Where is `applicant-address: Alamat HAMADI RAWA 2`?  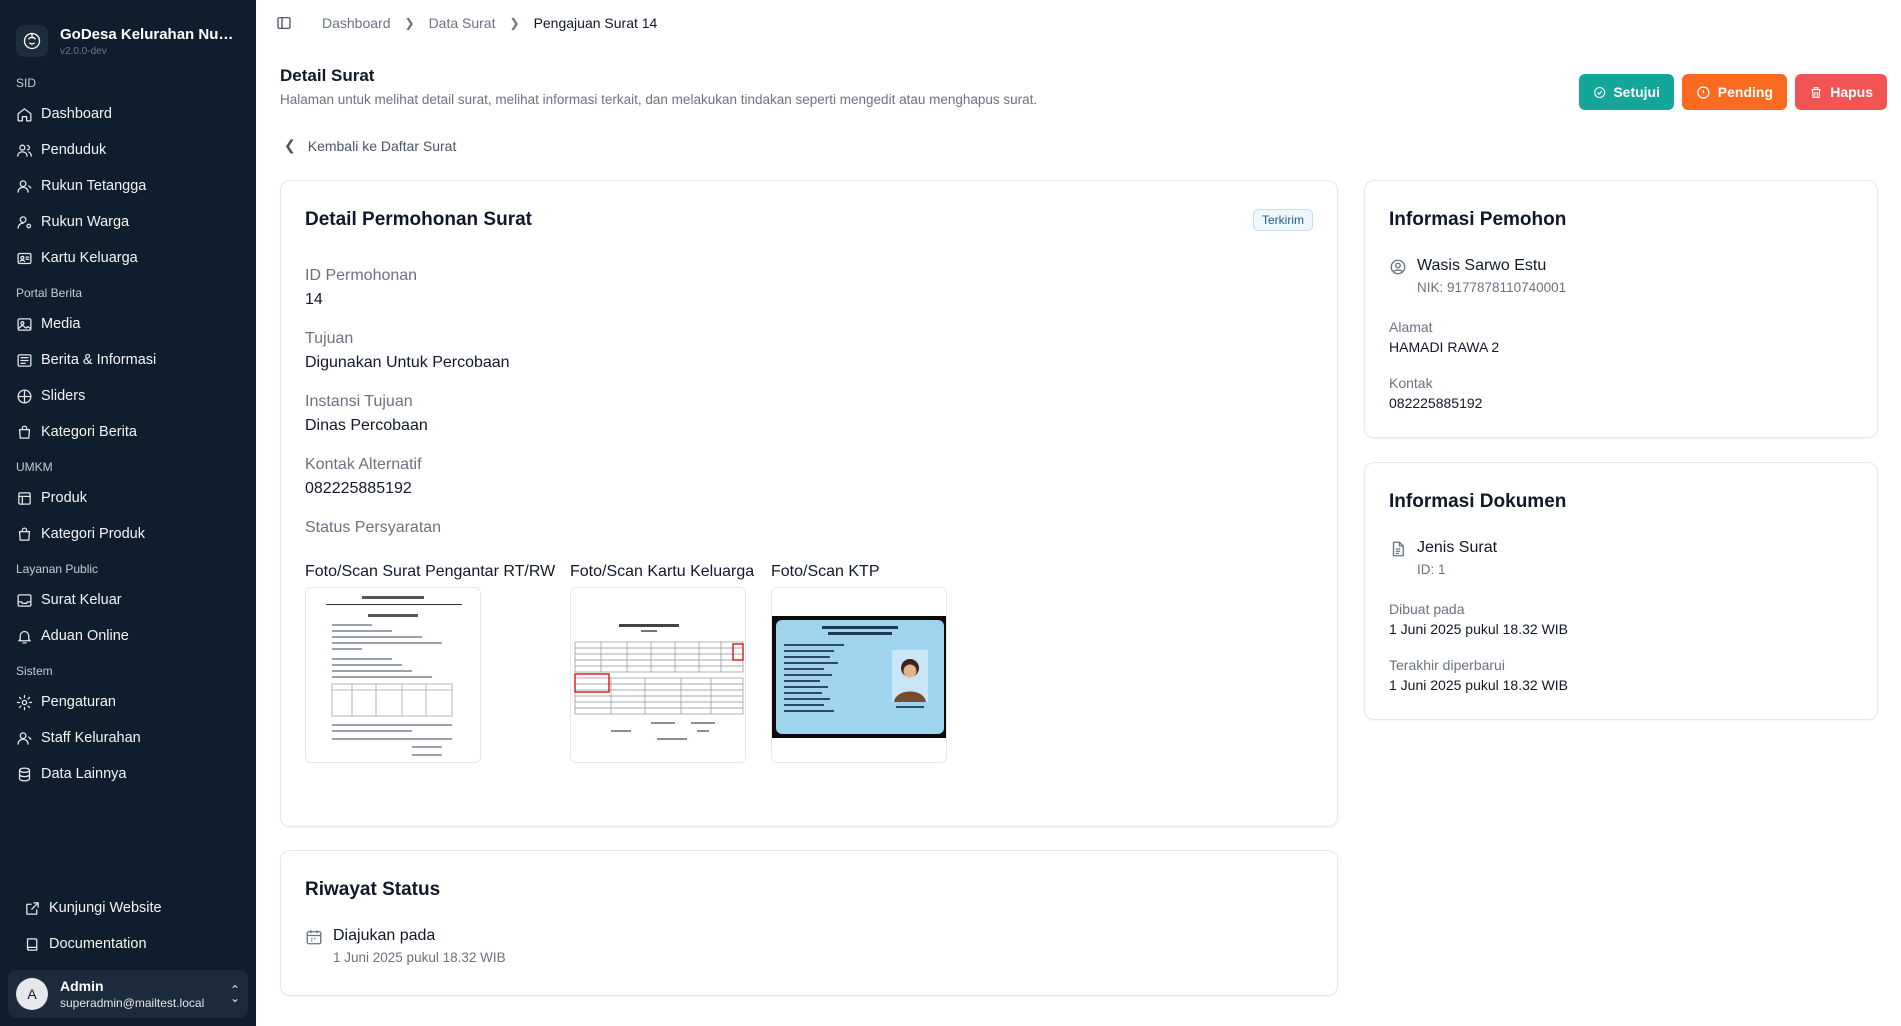
applicant-address: Alamat HAMADI RAWA 2 is located at coordinates (1444, 337).